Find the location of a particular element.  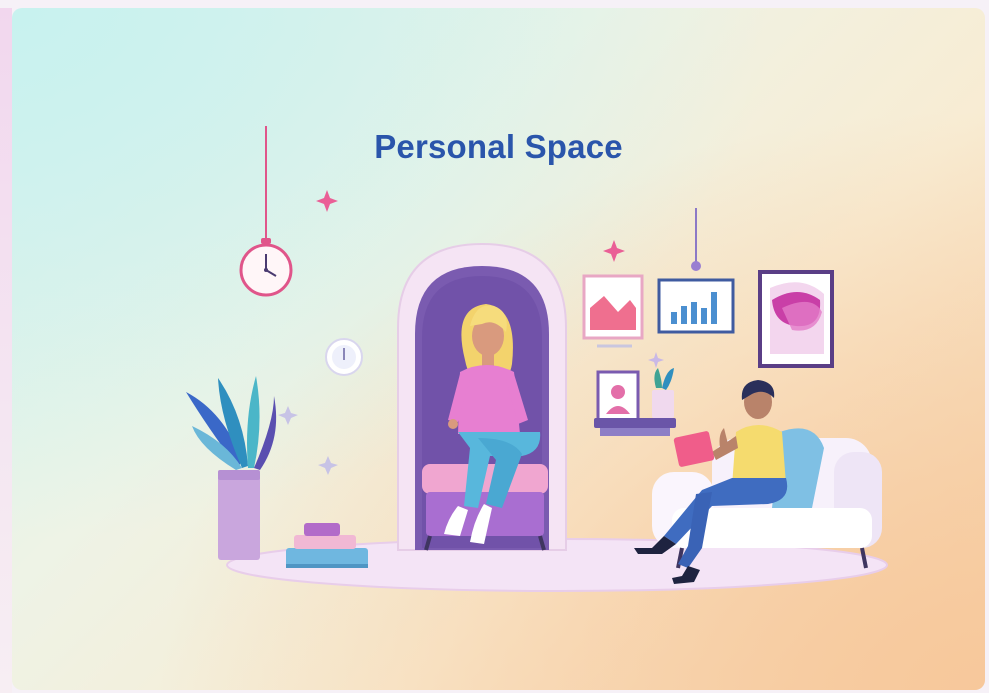

photo-frame is located at coordinates (618, 396).